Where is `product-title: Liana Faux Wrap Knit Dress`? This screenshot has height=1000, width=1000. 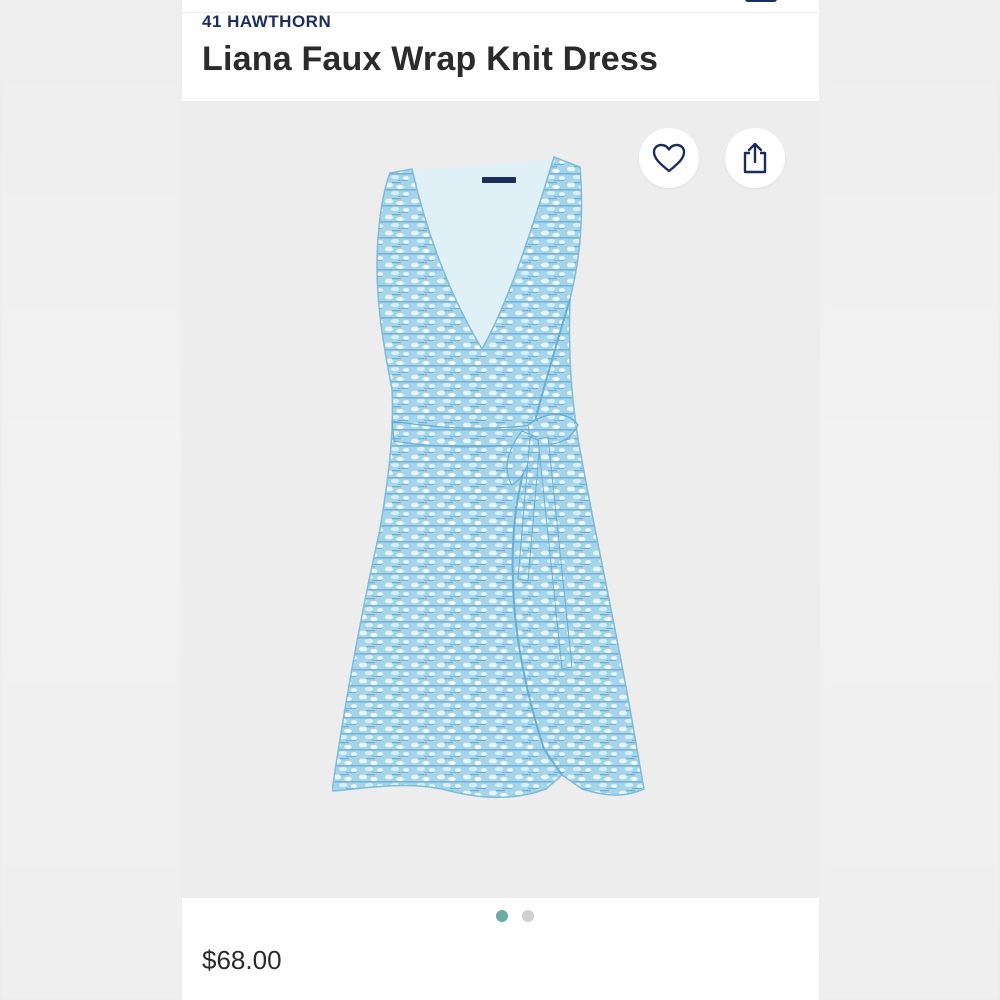 product-title: Liana Faux Wrap Knit Dress is located at coordinates (430, 59).